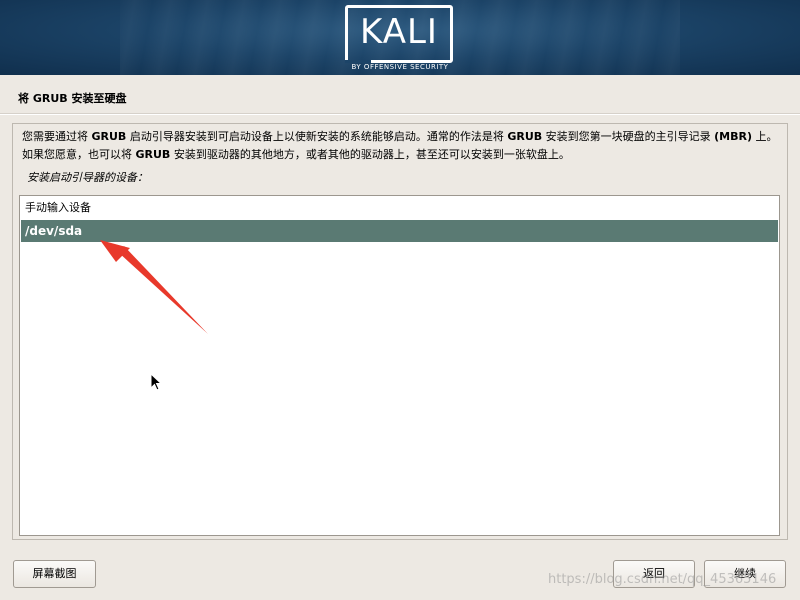 Image resolution: width=800 pixels, height=600 pixels. Describe the element at coordinates (156, 382) in the screenshot. I see `mouse-cursor-icon` at that location.